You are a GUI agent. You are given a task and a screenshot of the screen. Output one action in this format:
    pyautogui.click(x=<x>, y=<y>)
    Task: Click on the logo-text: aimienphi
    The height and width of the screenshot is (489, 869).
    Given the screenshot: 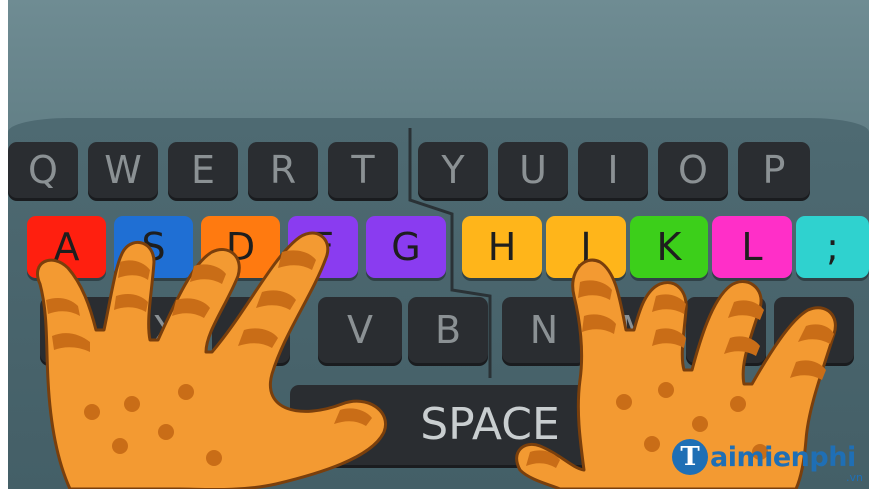 What is the action you would take?
    pyautogui.click(x=783, y=457)
    